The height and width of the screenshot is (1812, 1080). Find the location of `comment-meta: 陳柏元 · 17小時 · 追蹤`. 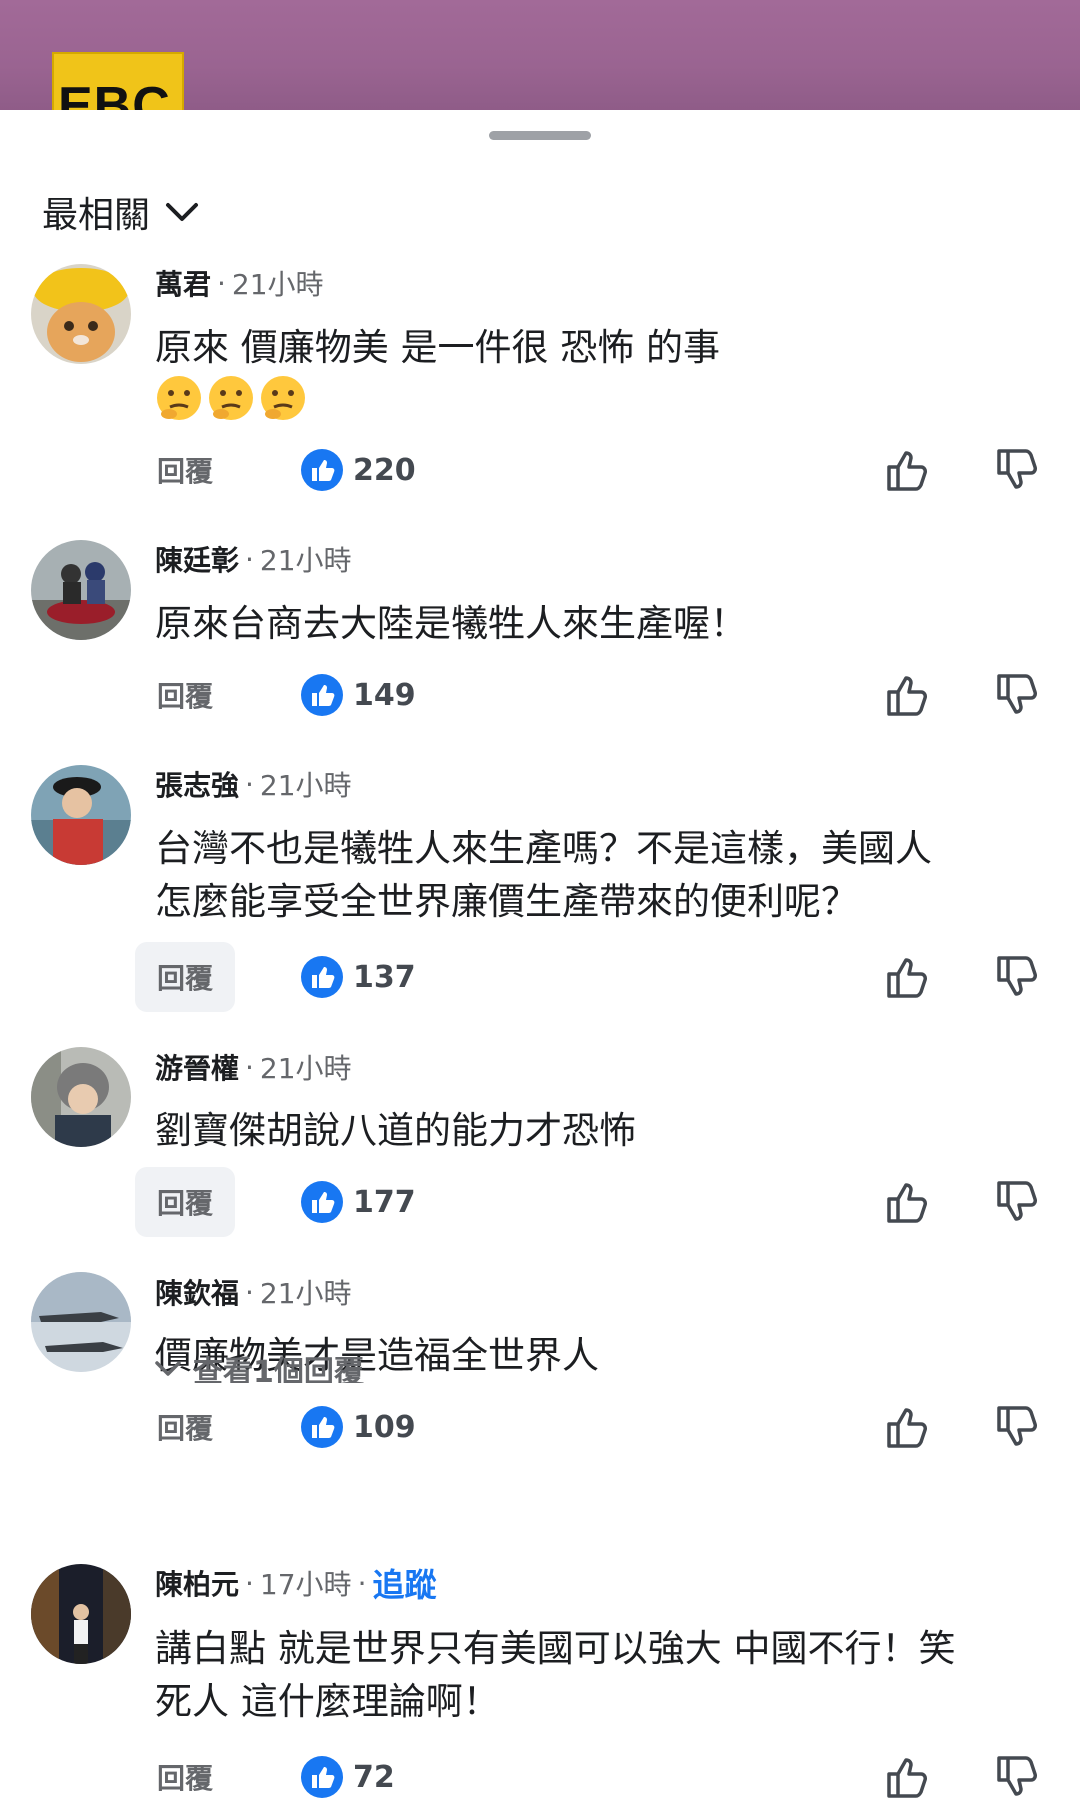

comment-meta: 陳柏元 · 17小時 · 追蹤 is located at coordinates (295, 1583).